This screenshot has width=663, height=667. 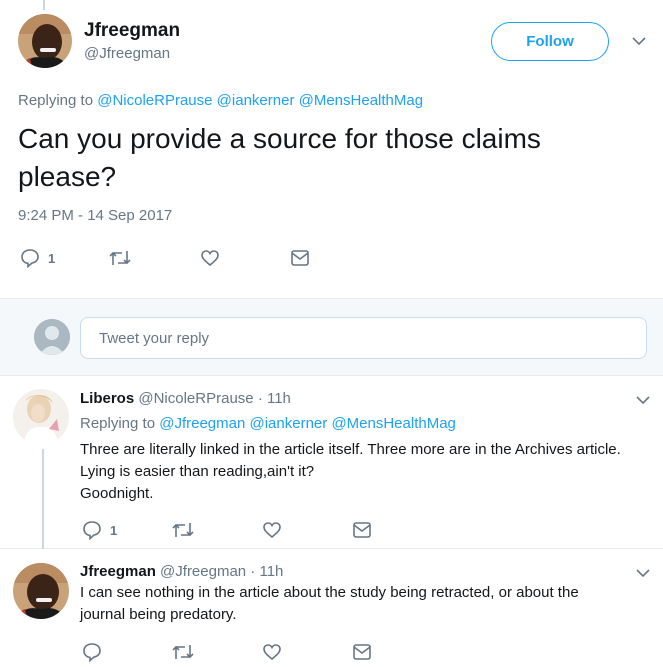 I want to click on reply-input, so click(x=363, y=338).